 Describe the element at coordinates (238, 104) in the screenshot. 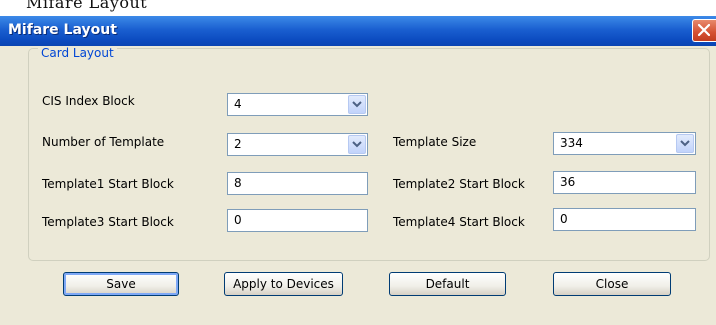

I see `cis-index-block-value: 4` at that location.